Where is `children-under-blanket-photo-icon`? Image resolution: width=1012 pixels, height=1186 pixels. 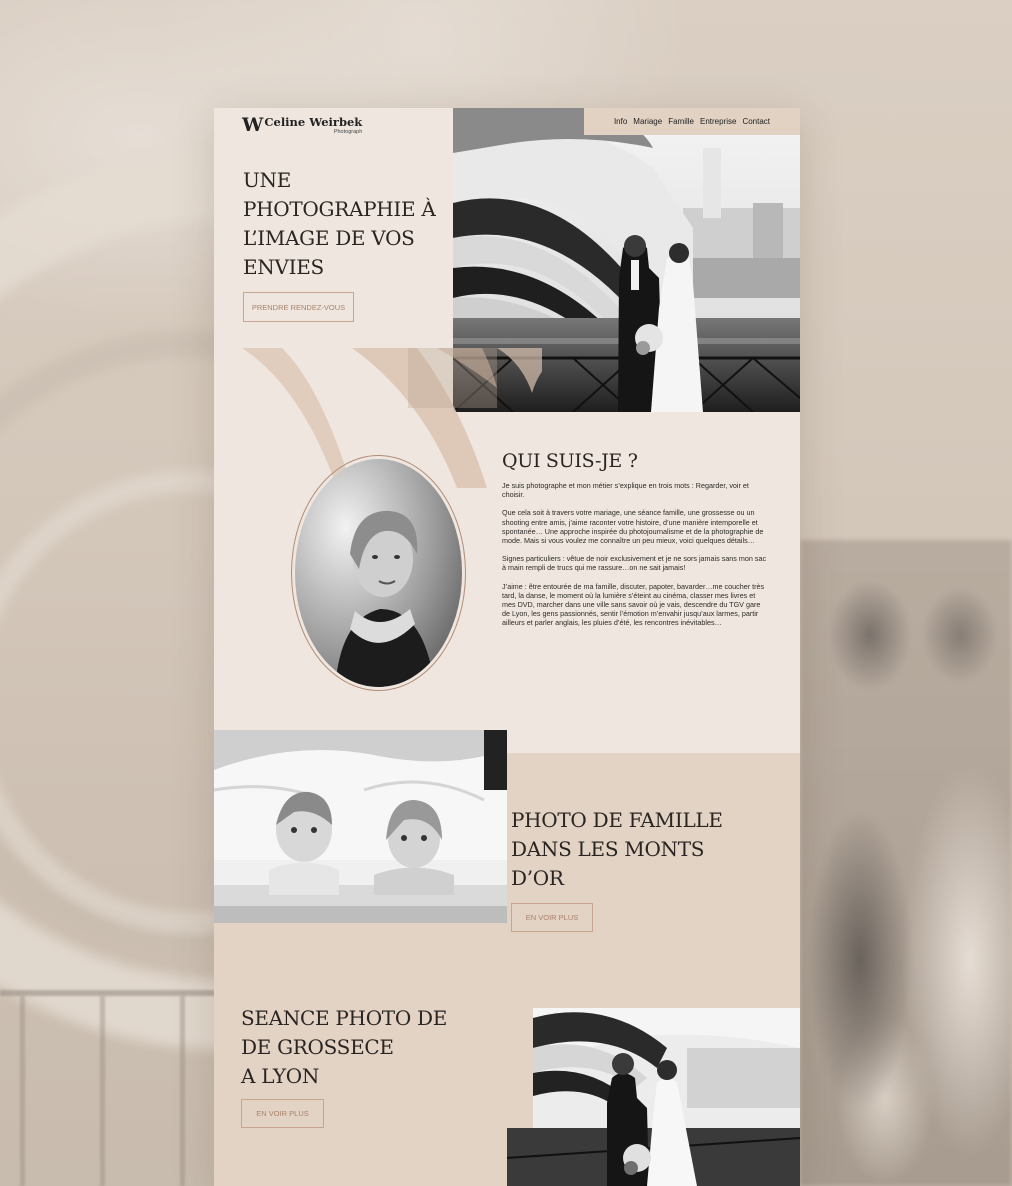
children-under-blanket-photo-icon is located at coordinates (360, 826).